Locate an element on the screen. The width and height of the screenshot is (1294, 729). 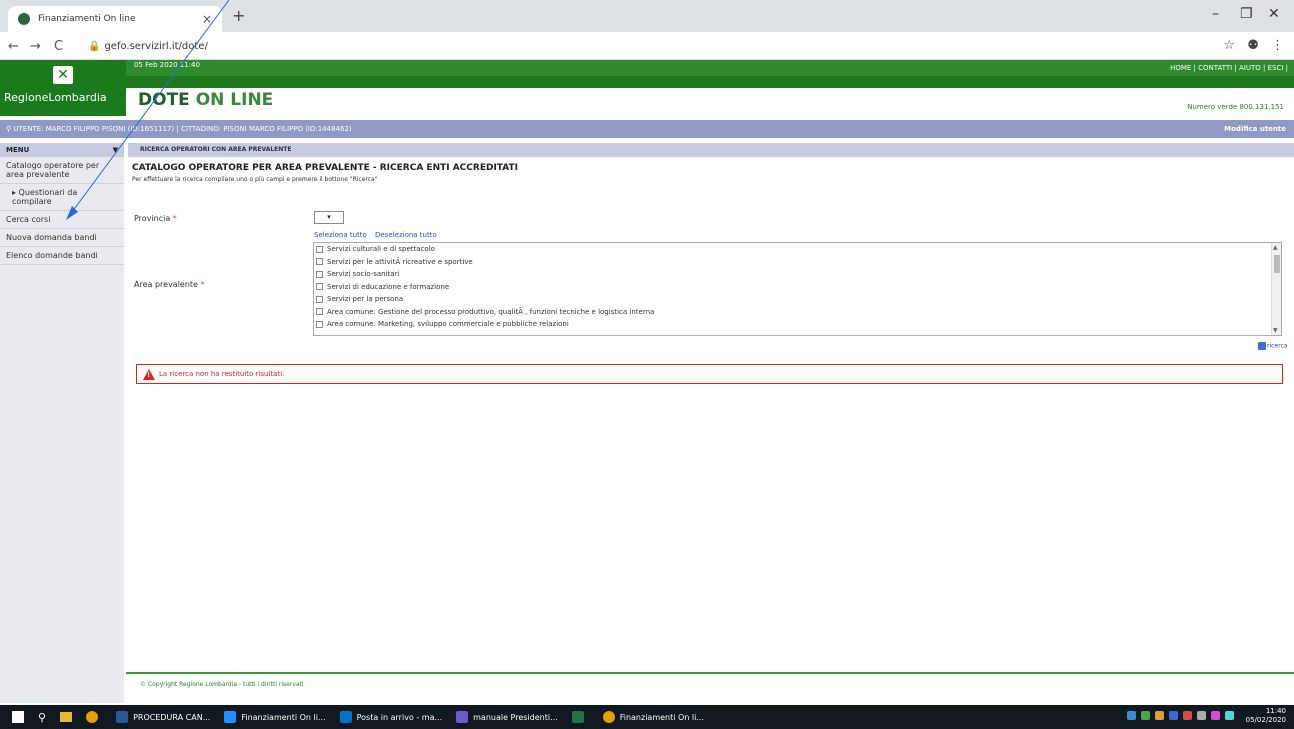
more-menu-icon: ⋮ is located at coordinates (1277, 45).